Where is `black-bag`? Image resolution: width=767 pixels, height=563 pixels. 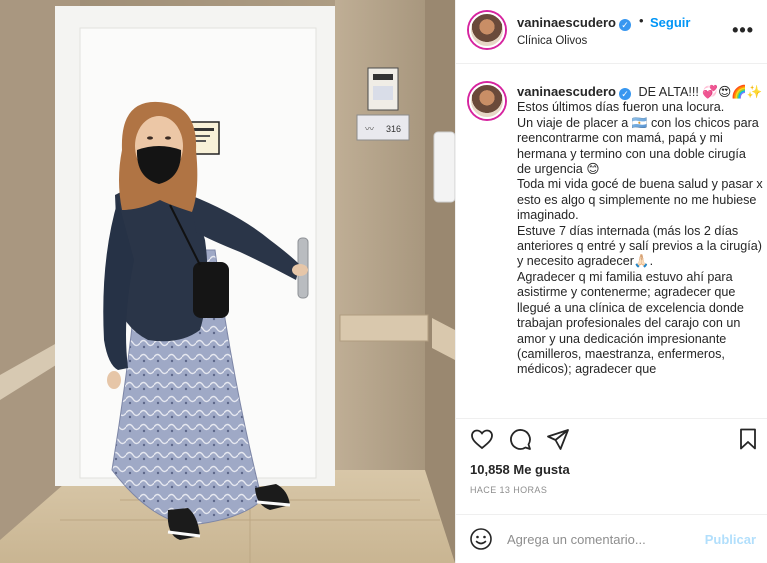 black-bag is located at coordinates (211, 290).